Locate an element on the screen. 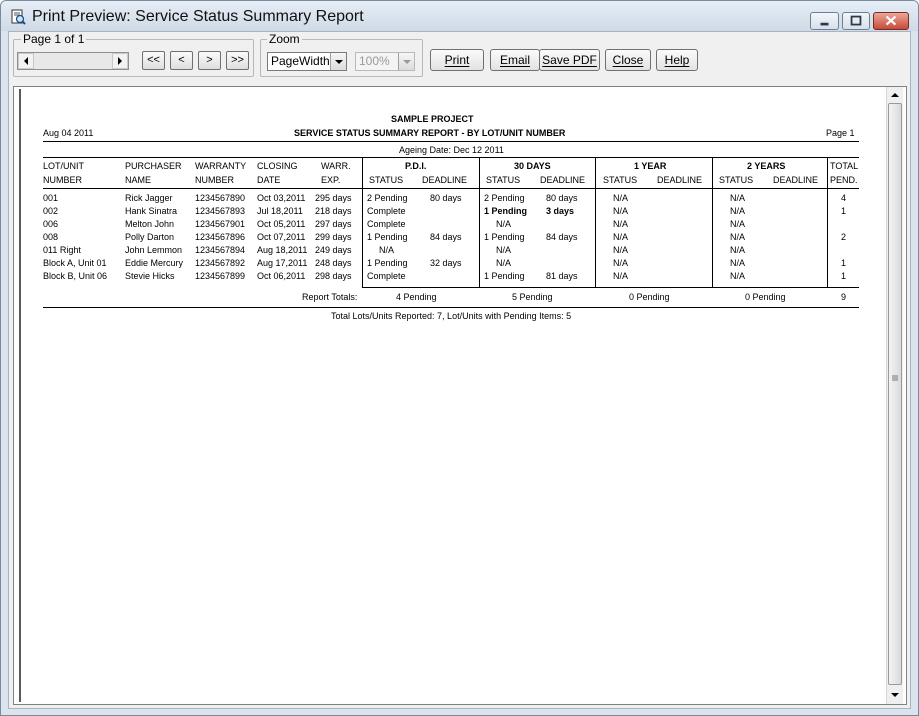  col-warr-1: WARR. is located at coordinates (336, 166).